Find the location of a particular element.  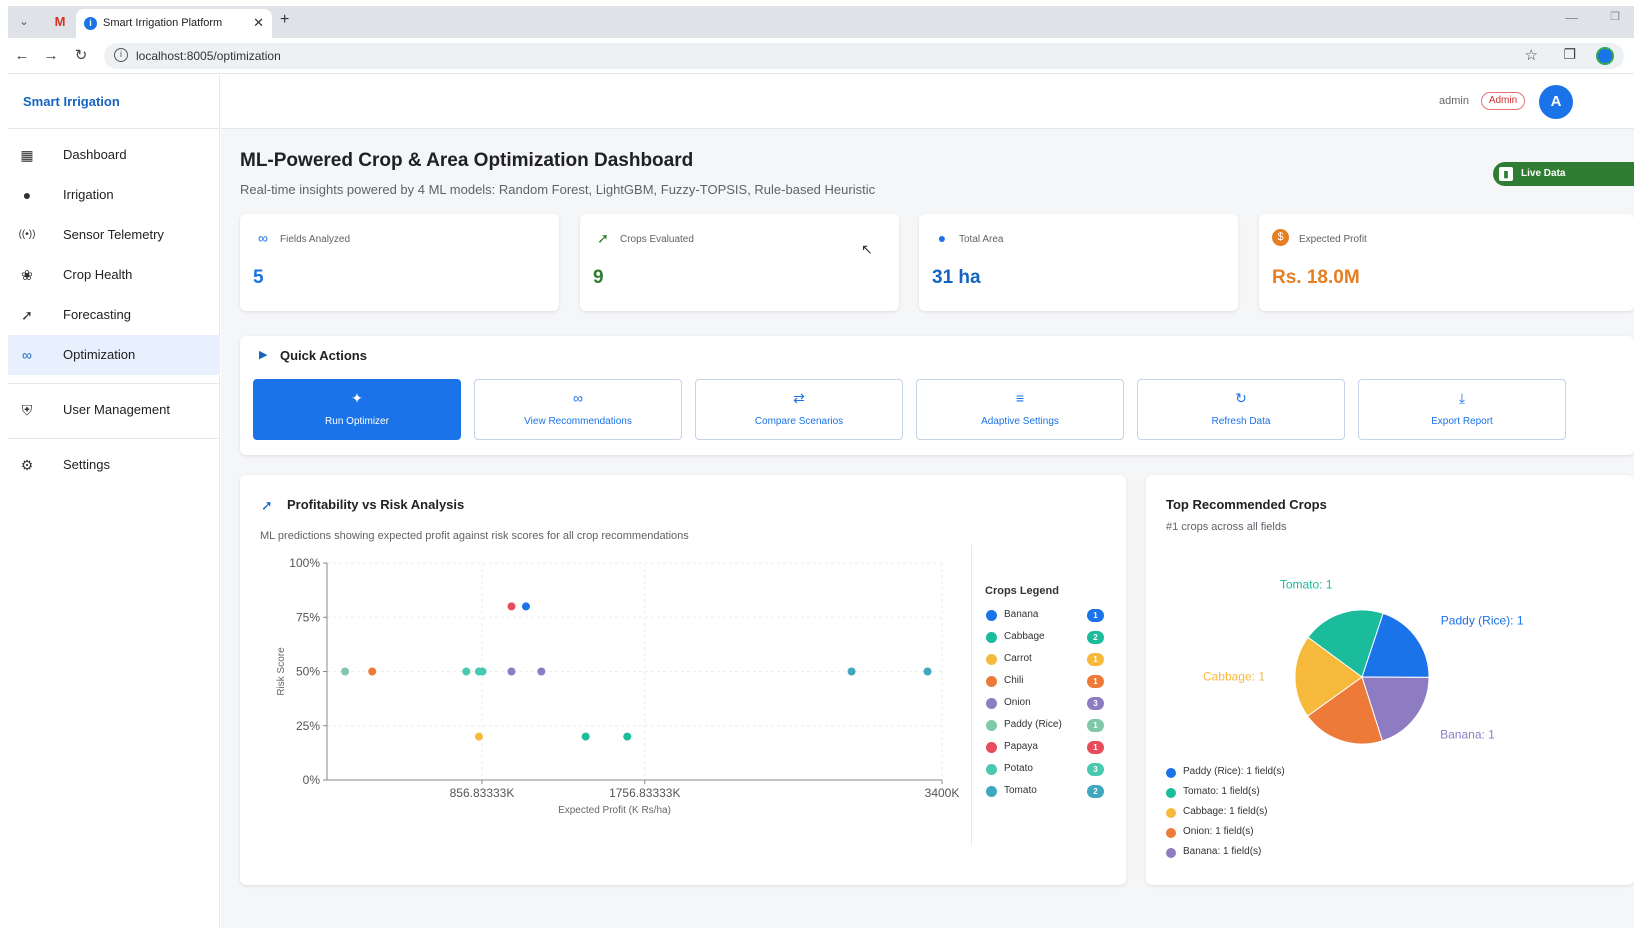

legend-item: Onion 3 is located at coordinates (1050, 704).